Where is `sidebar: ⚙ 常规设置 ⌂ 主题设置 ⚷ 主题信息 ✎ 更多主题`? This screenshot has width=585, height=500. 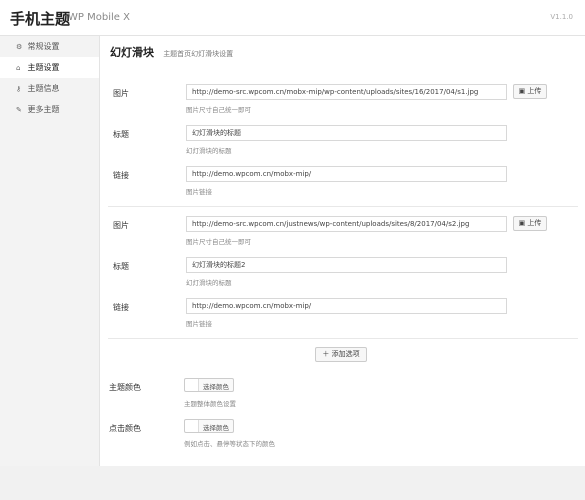 sidebar: ⚙ 常规设置 ⌂ 主题设置 ⚷ 主题信息 ✎ 更多主题 is located at coordinates (50, 251).